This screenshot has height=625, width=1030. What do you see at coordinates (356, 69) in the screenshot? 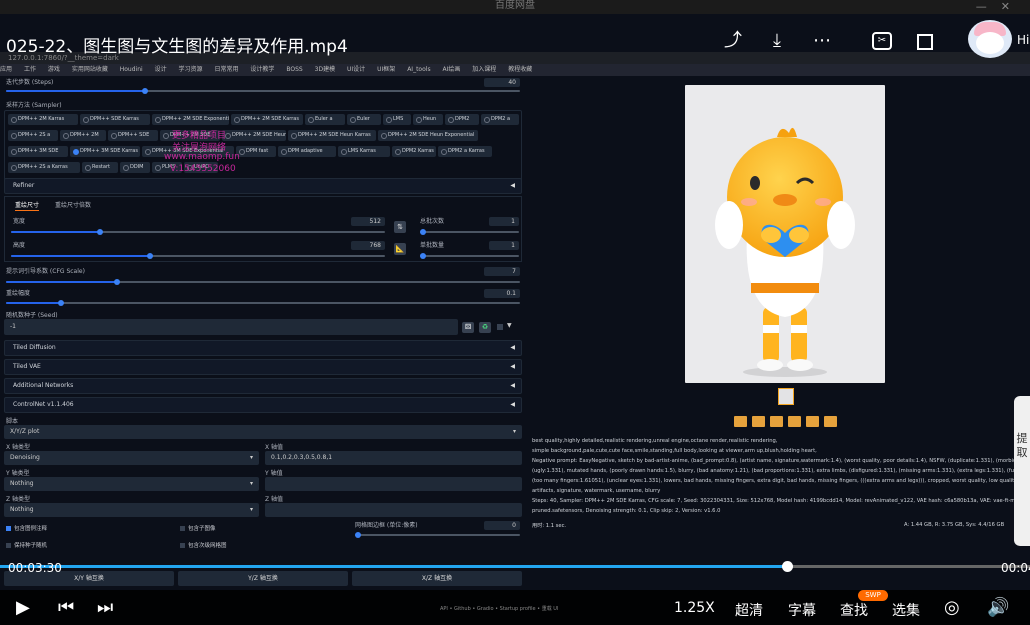
I see `bookmark: UI设计` at bounding box center [356, 69].